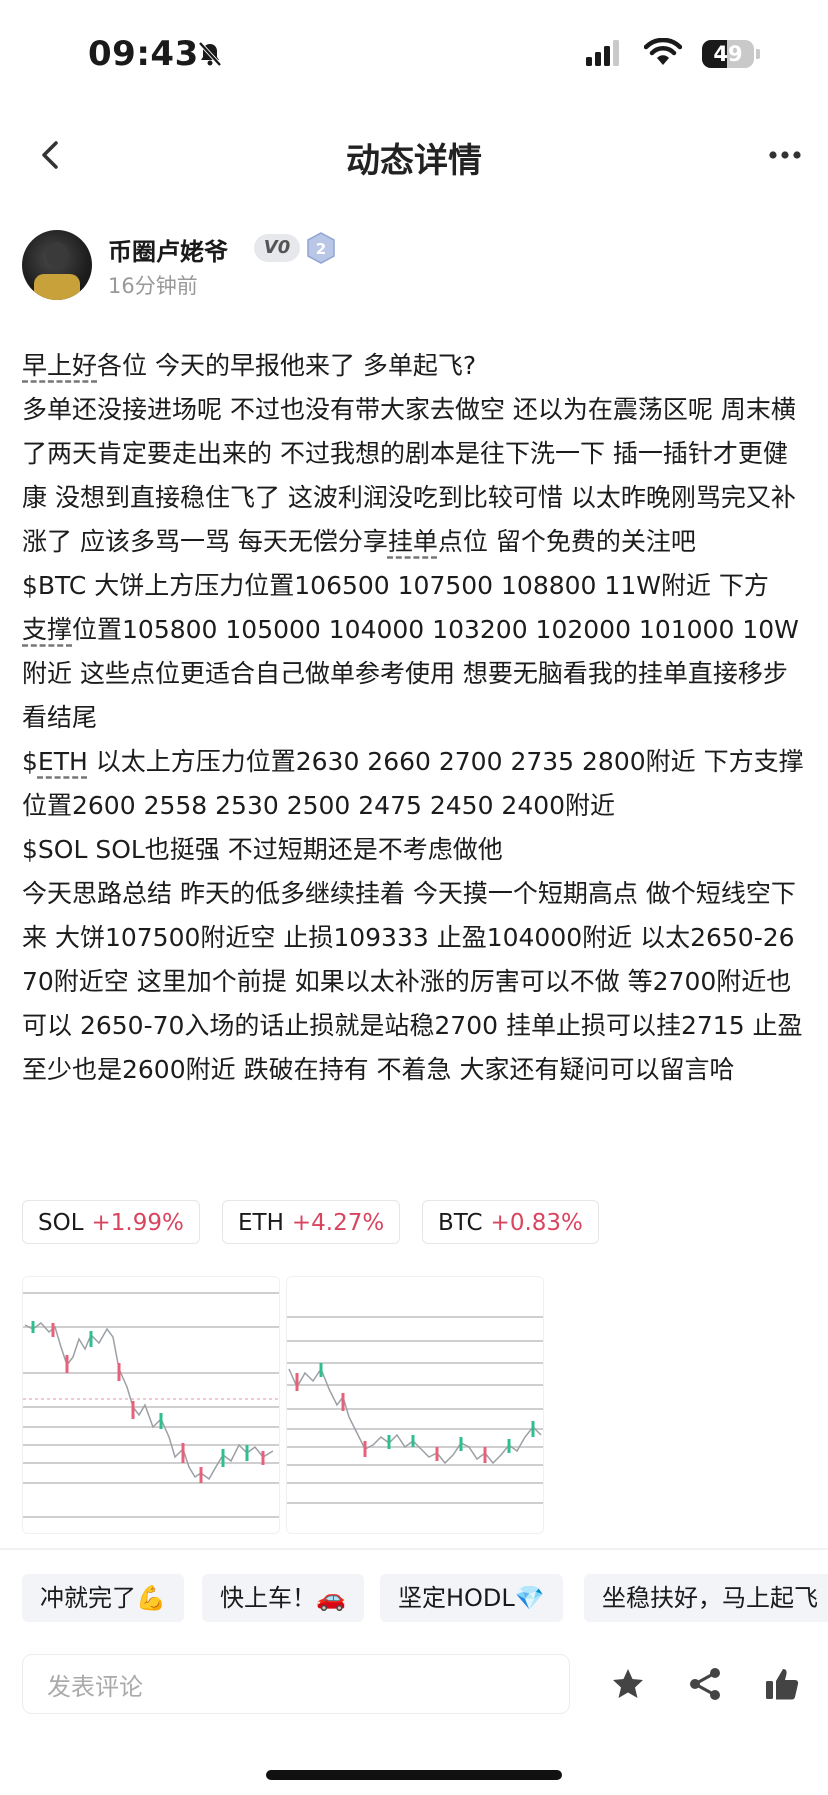 The height and width of the screenshot is (1795, 828). I want to click on author-header: 币圈卢姥爷 V0 2 16分钟前, so click(272, 265).